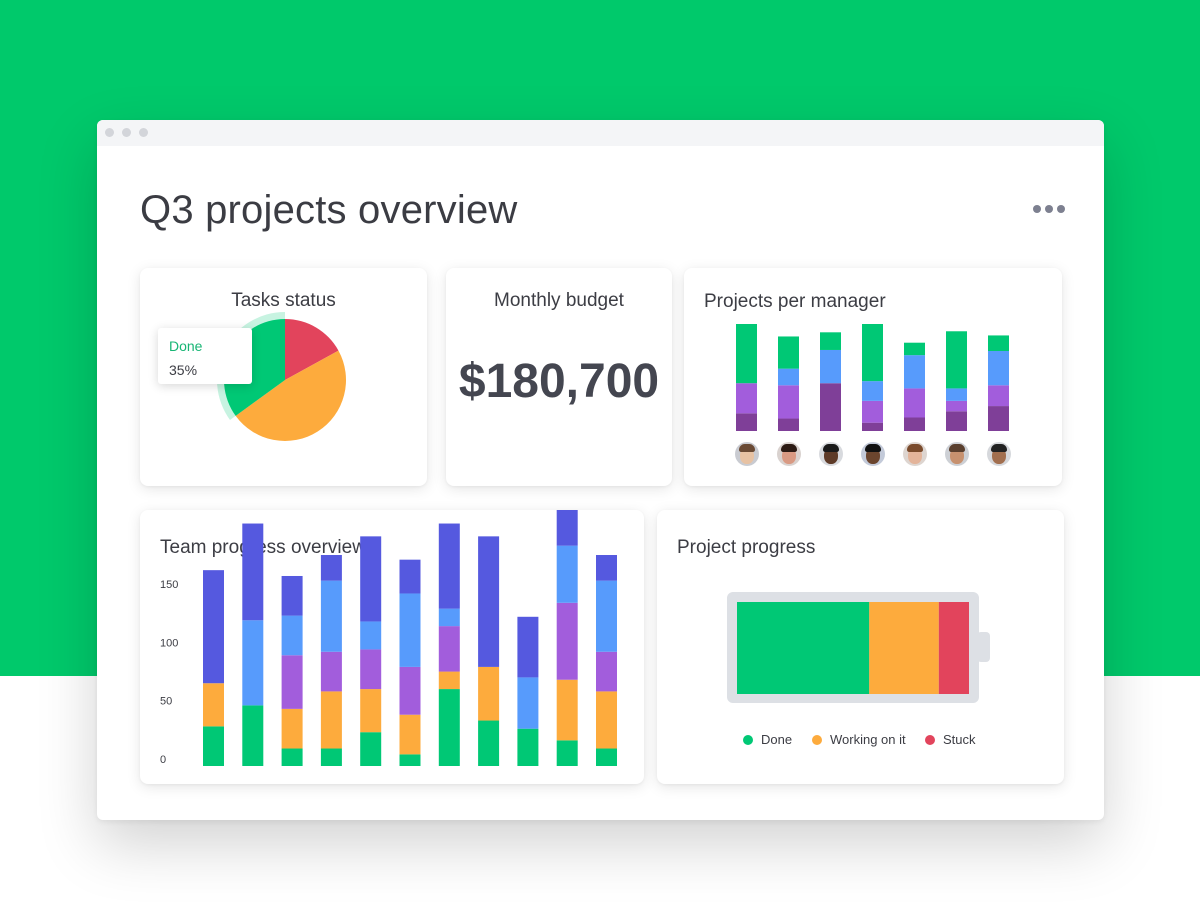 Image resolution: width=1200 pixels, height=920 pixels. I want to click on window-close-dot, so click(109, 132).